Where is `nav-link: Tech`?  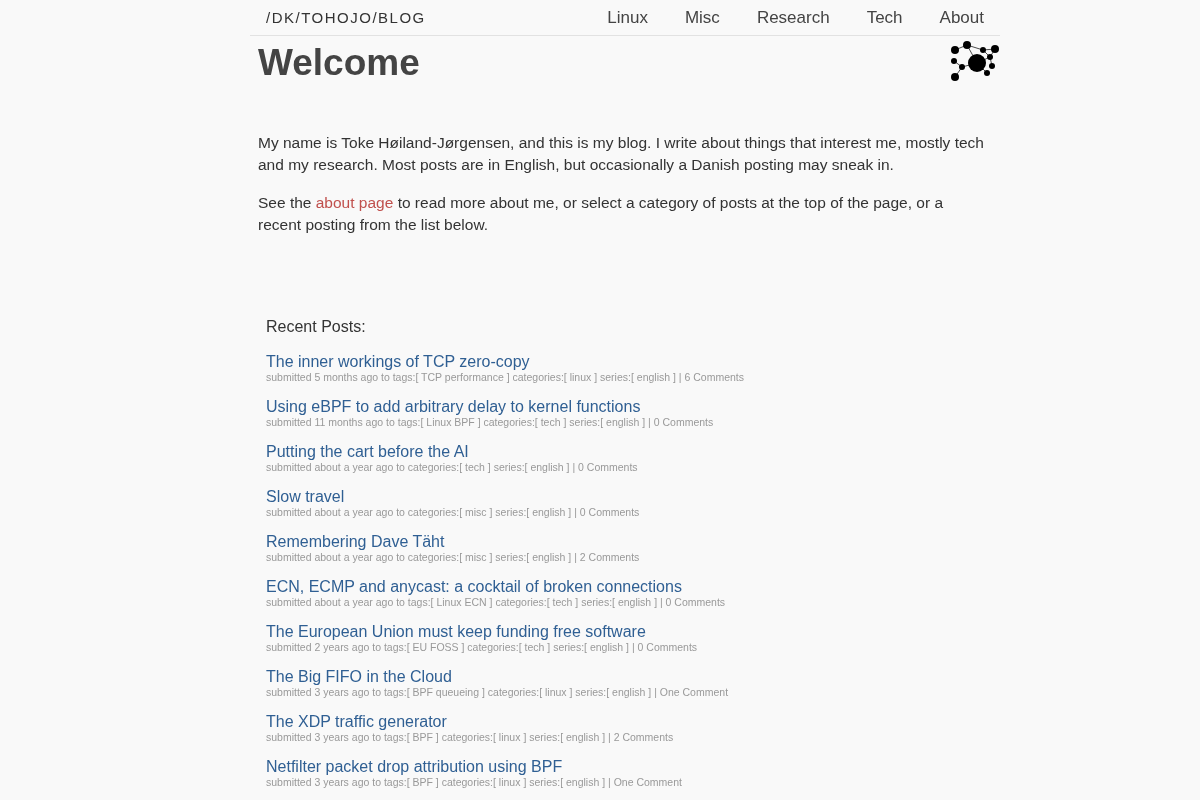 nav-link: Tech is located at coordinates (884, 17).